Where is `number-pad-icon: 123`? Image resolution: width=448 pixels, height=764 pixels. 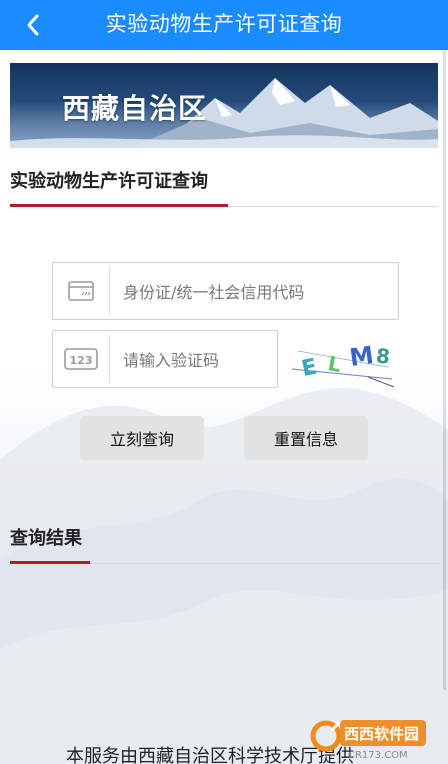
number-pad-icon: 123 is located at coordinates (81, 359).